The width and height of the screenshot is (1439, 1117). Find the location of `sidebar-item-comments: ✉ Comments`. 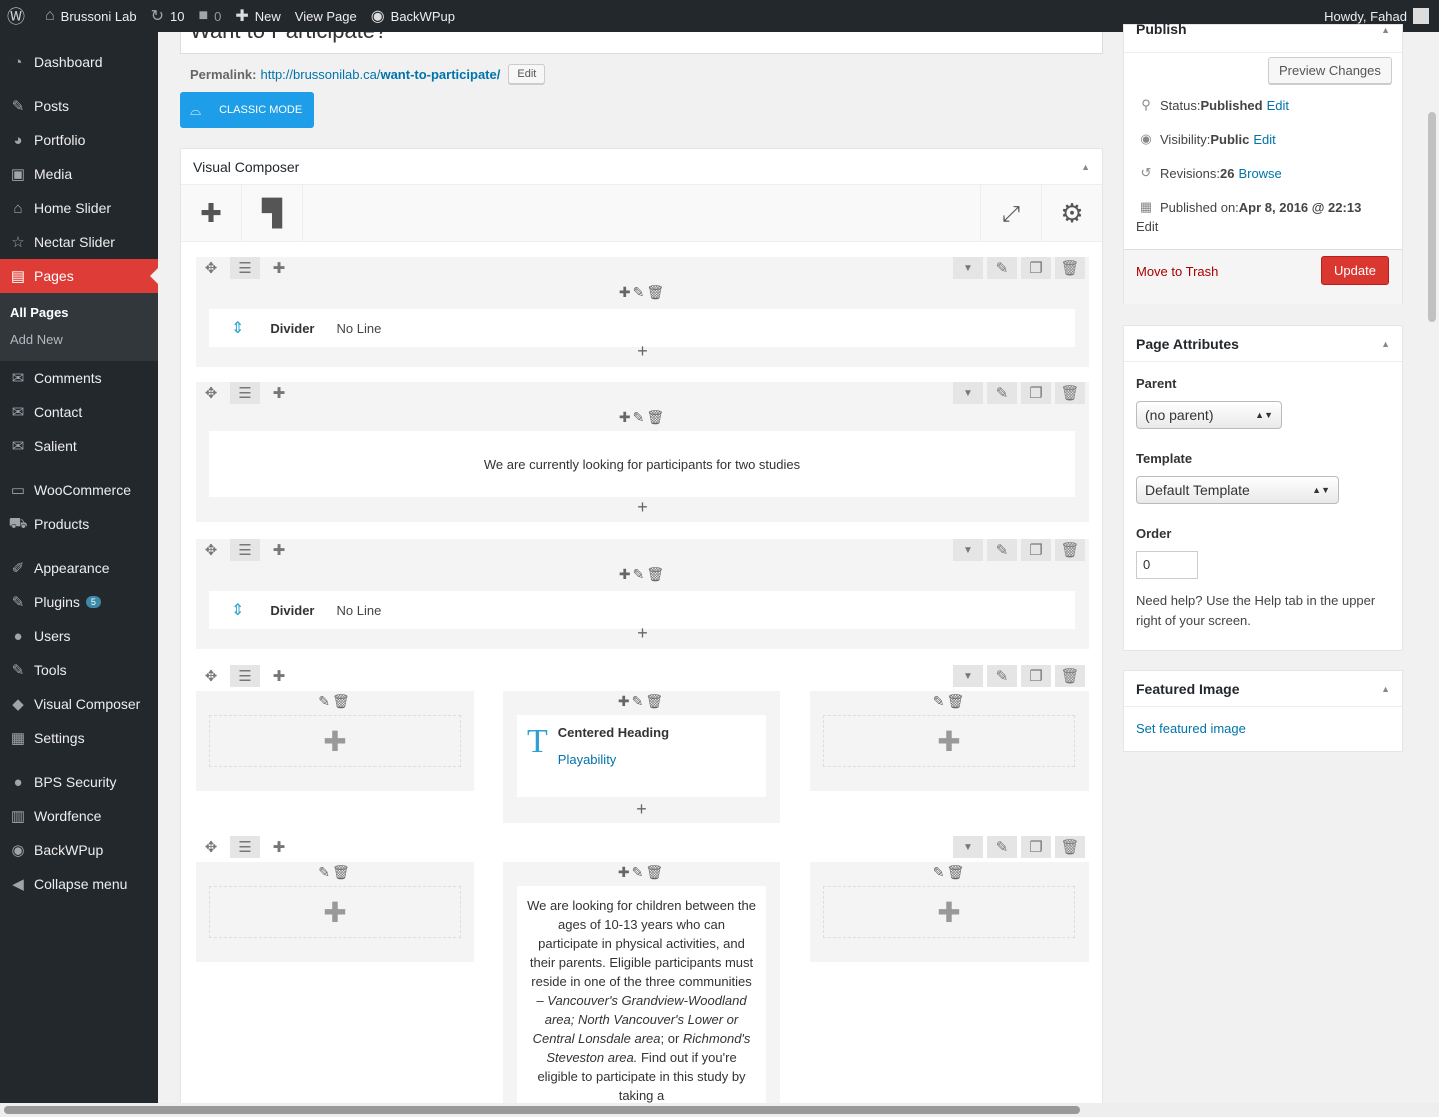

sidebar-item-comments: ✉ Comments is located at coordinates (79, 378).